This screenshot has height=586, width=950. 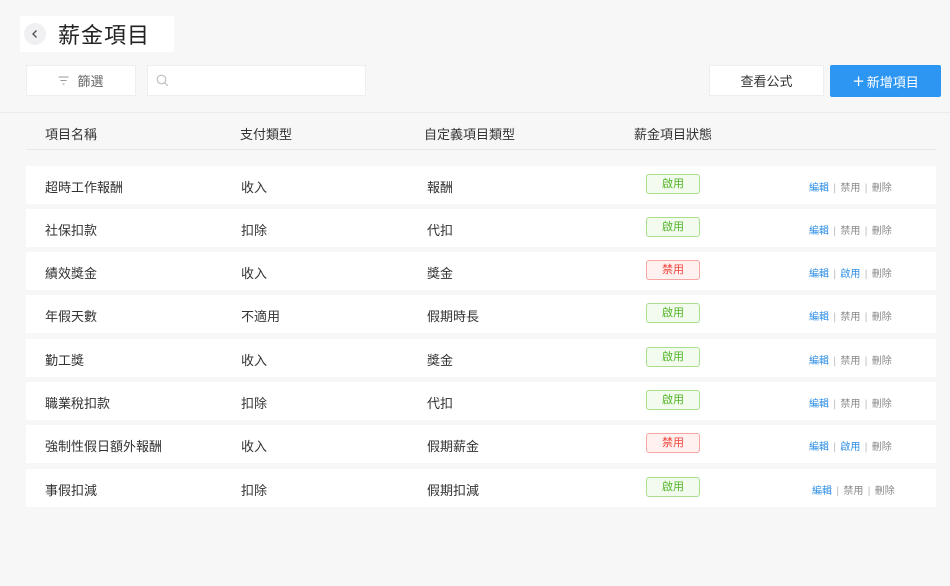 What do you see at coordinates (453, 317) in the screenshot?
I see `custom-type: 假期時長` at bounding box center [453, 317].